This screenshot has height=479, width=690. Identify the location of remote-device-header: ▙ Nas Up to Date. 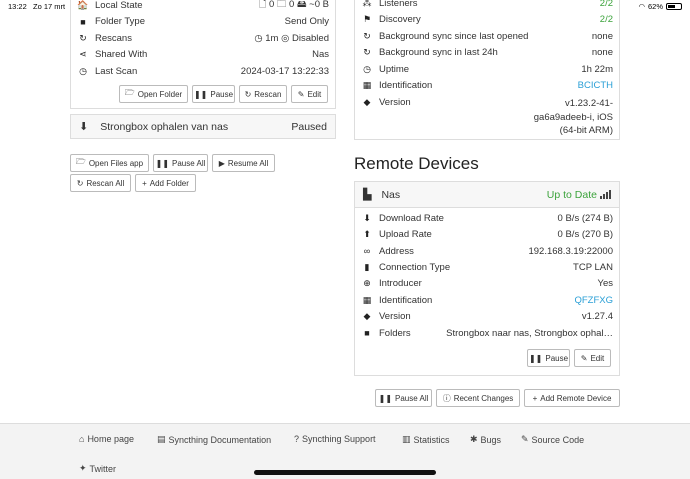
(487, 195).